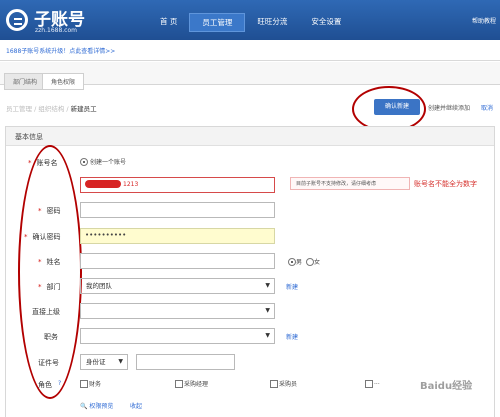 The height and width of the screenshot is (417, 500). I want to click on name-label: * 姓名, so click(49, 262).